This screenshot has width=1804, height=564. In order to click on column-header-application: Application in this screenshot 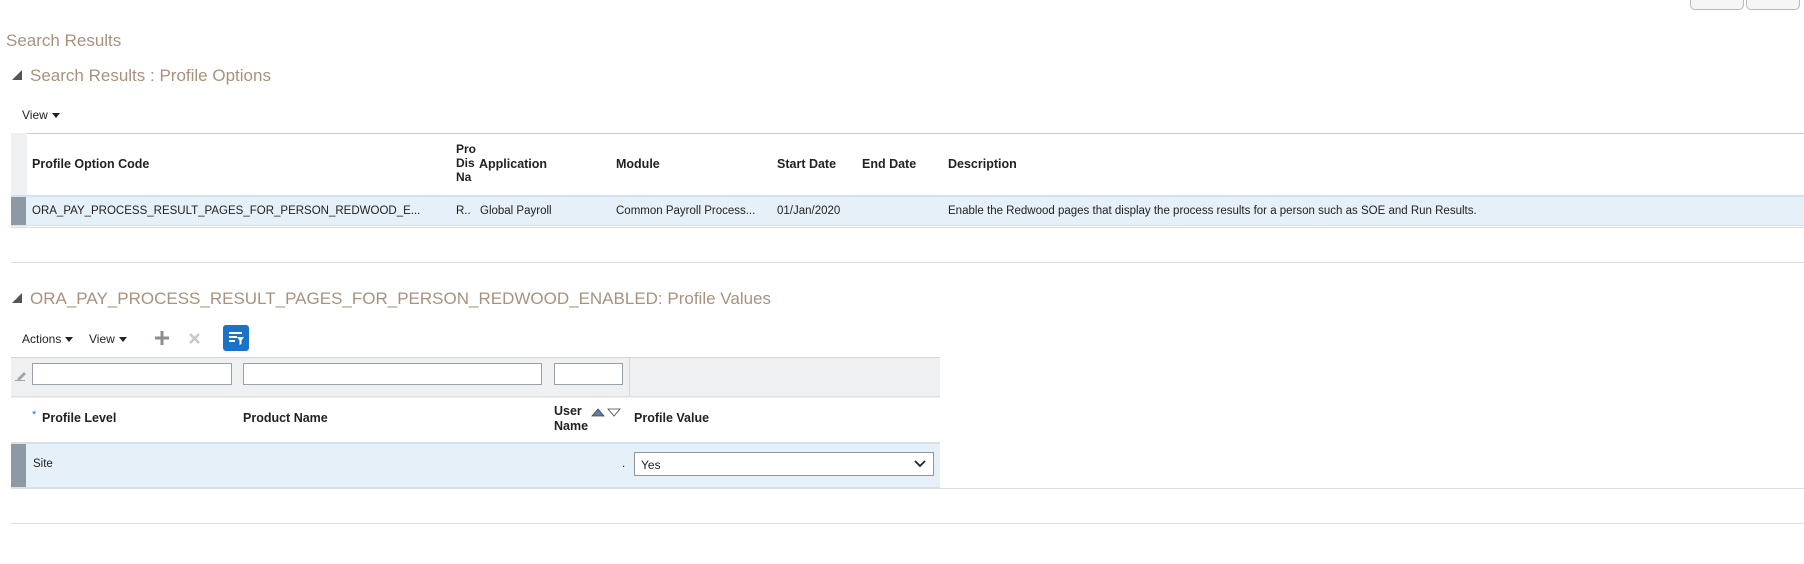, I will do `click(513, 164)`.